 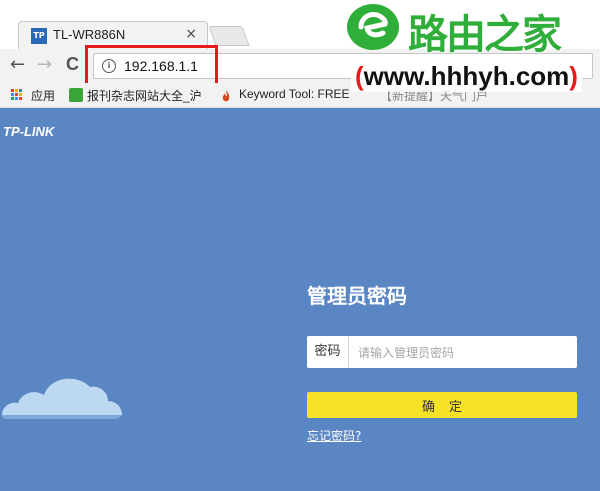 What do you see at coordinates (151, 65) in the screenshot?
I see `url-highlight-annotation` at bounding box center [151, 65].